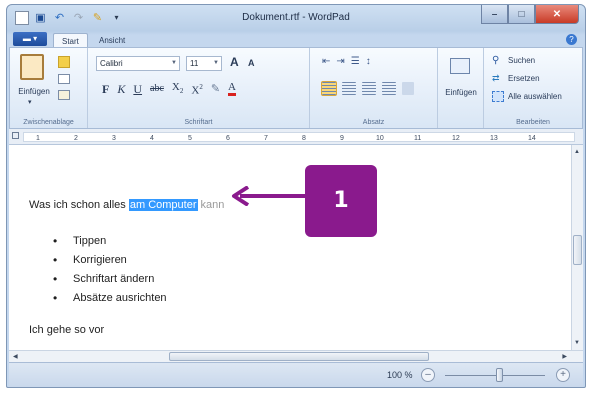 Image resolution: width=592 pixels, height=394 pixels. What do you see at coordinates (496, 60) in the screenshot?
I see `binoculars-icon: ⚲` at bounding box center [496, 60].